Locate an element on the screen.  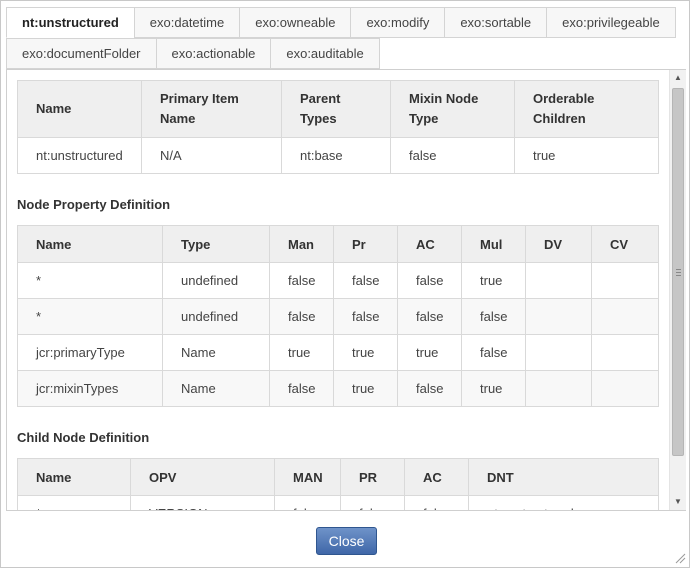
cell-name: nt:unstructured is located at coordinates (79, 155).